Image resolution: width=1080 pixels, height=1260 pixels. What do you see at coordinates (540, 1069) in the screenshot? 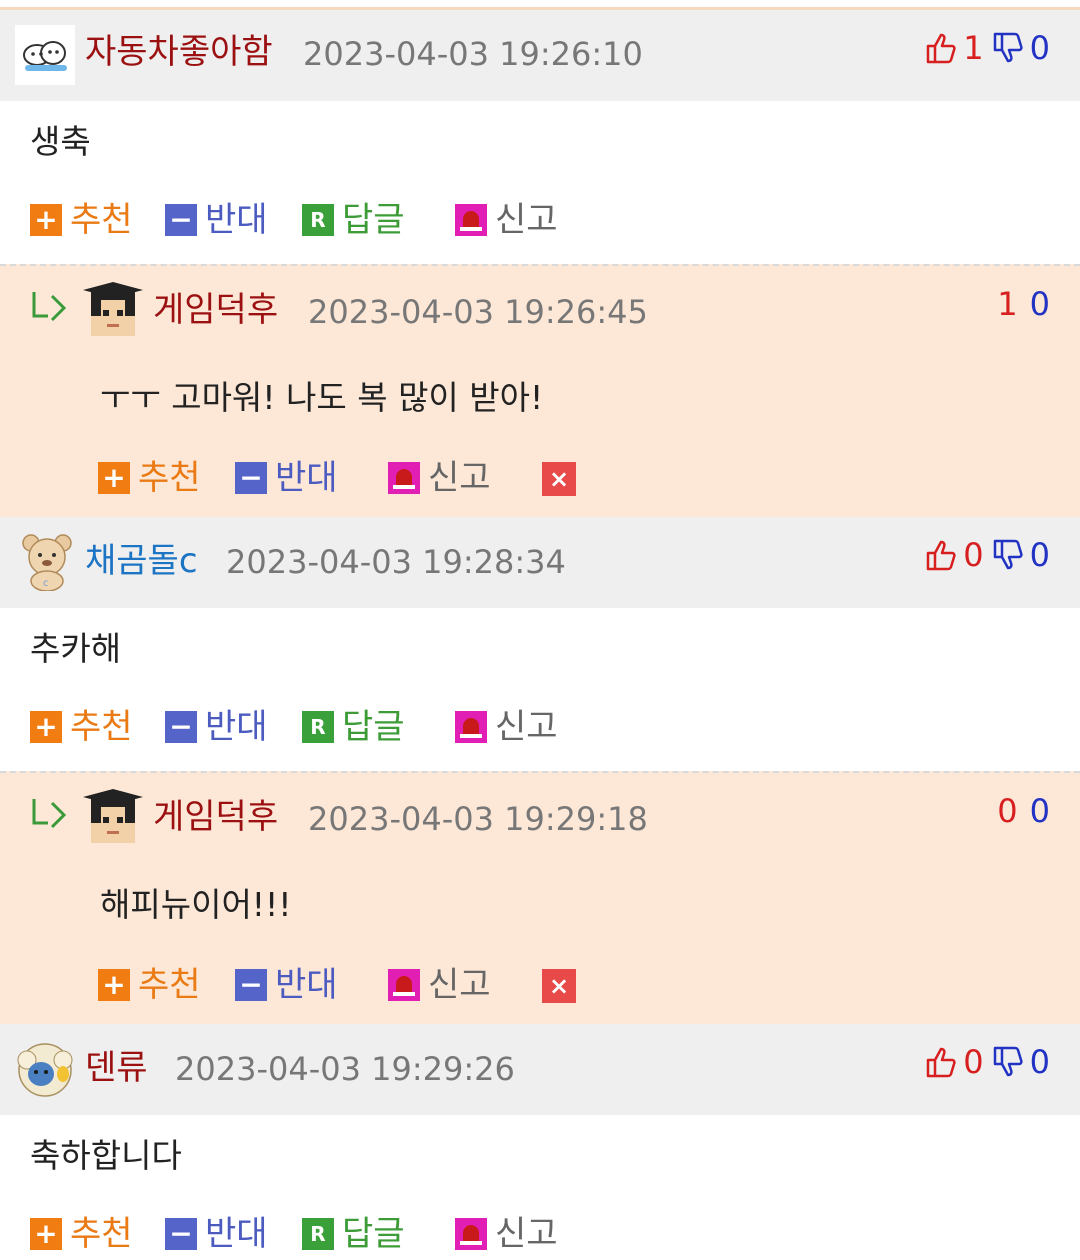
I see `comment-header: 덴류 2023-04-03 19:29:26 0 0` at bounding box center [540, 1069].